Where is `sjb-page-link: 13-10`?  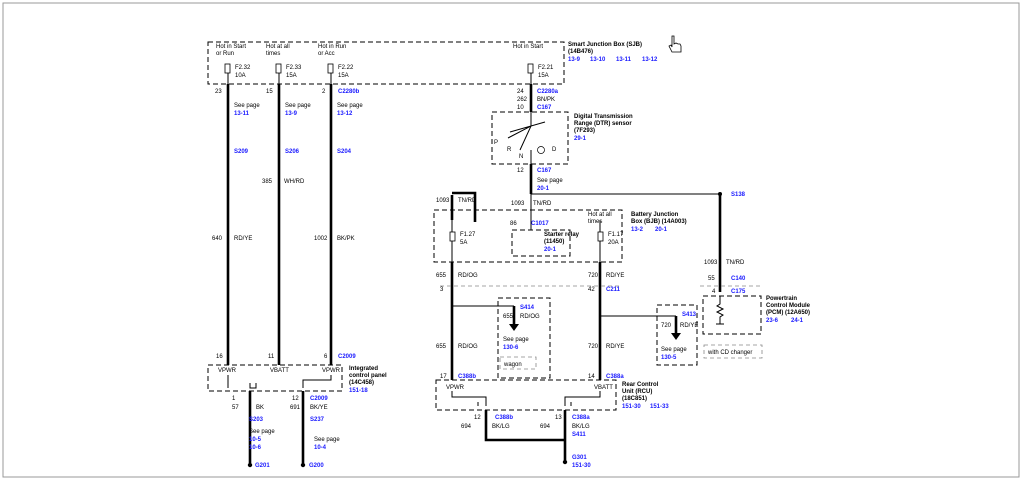 sjb-page-link: 13-10 is located at coordinates (598, 60).